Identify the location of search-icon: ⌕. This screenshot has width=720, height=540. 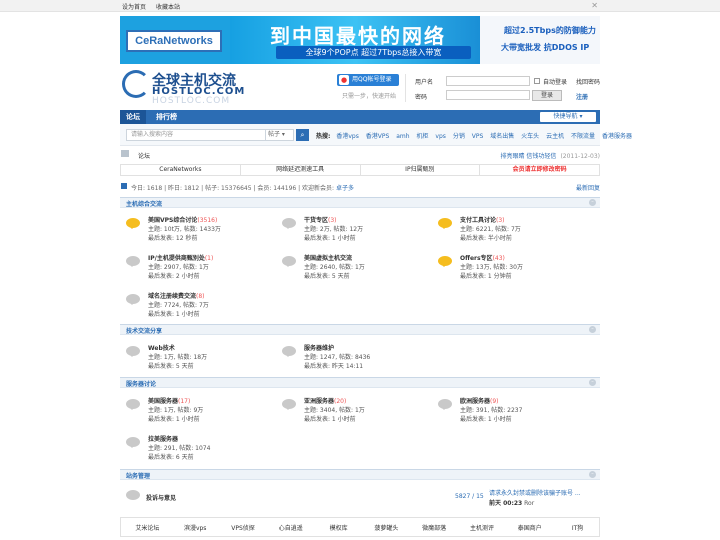
(302, 135).